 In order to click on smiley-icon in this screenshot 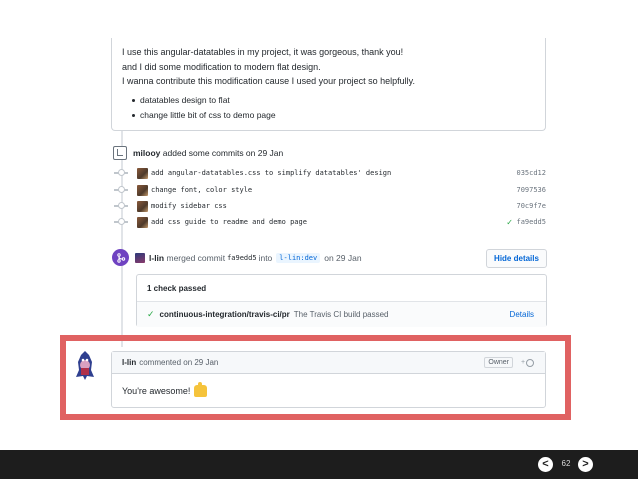, I will do `click(530, 362)`.